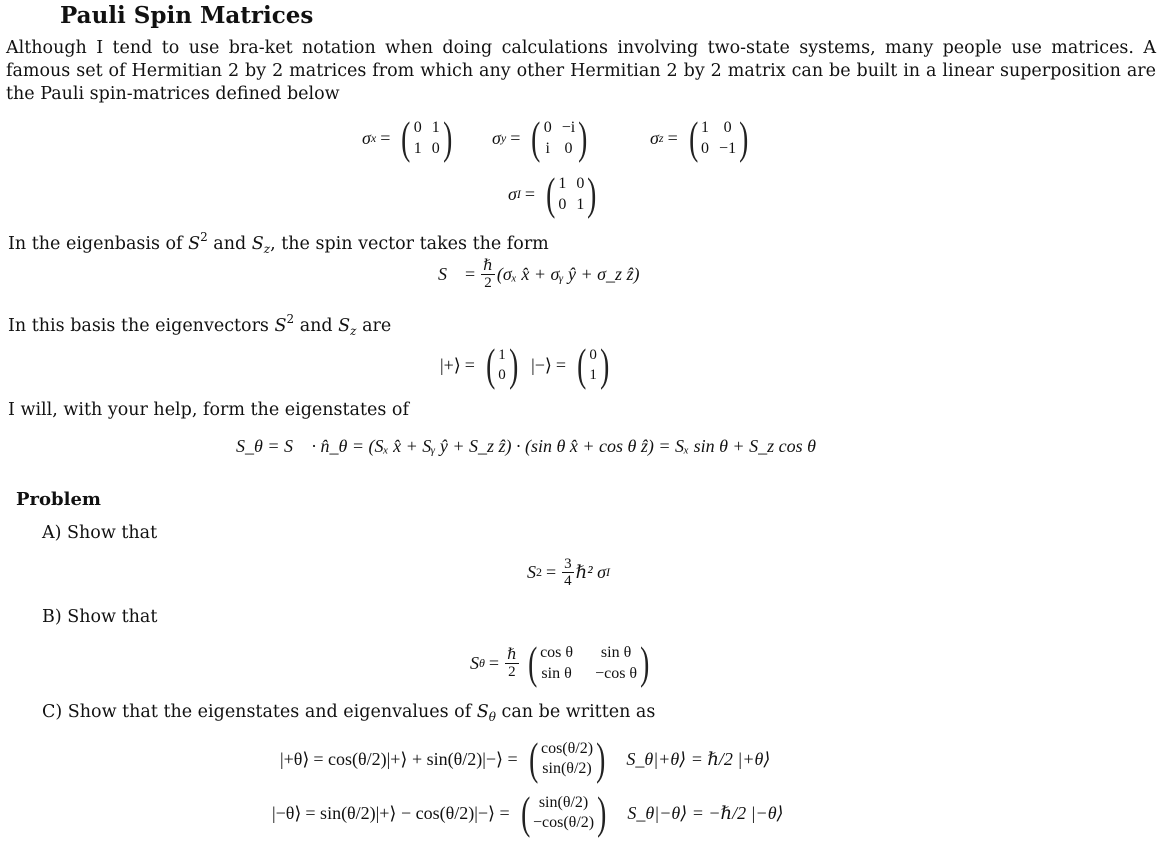  What do you see at coordinates (58, 499) in the screenshot?
I see `problem-heading: Problem` at bounding box center [58, 499].